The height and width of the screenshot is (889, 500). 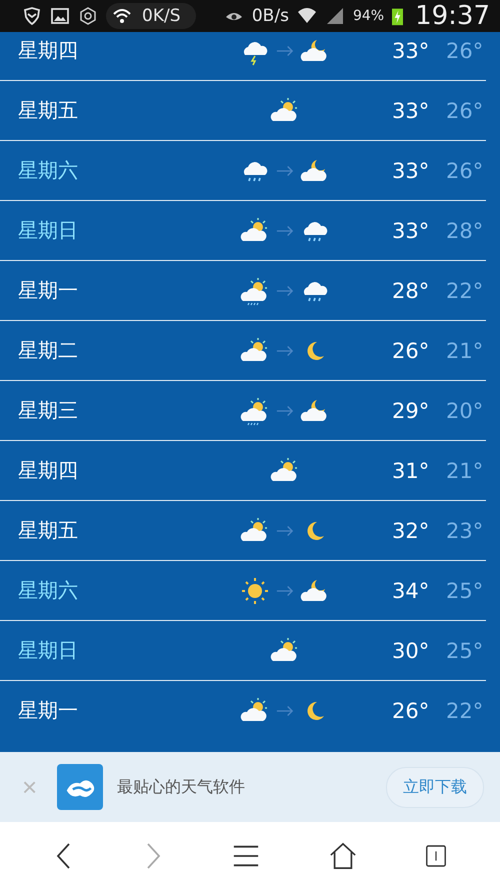 What do you see at coordinates (411, 290) in the screenshot?
I see `high-temperature: 28°` at bounding box center [411, 290].